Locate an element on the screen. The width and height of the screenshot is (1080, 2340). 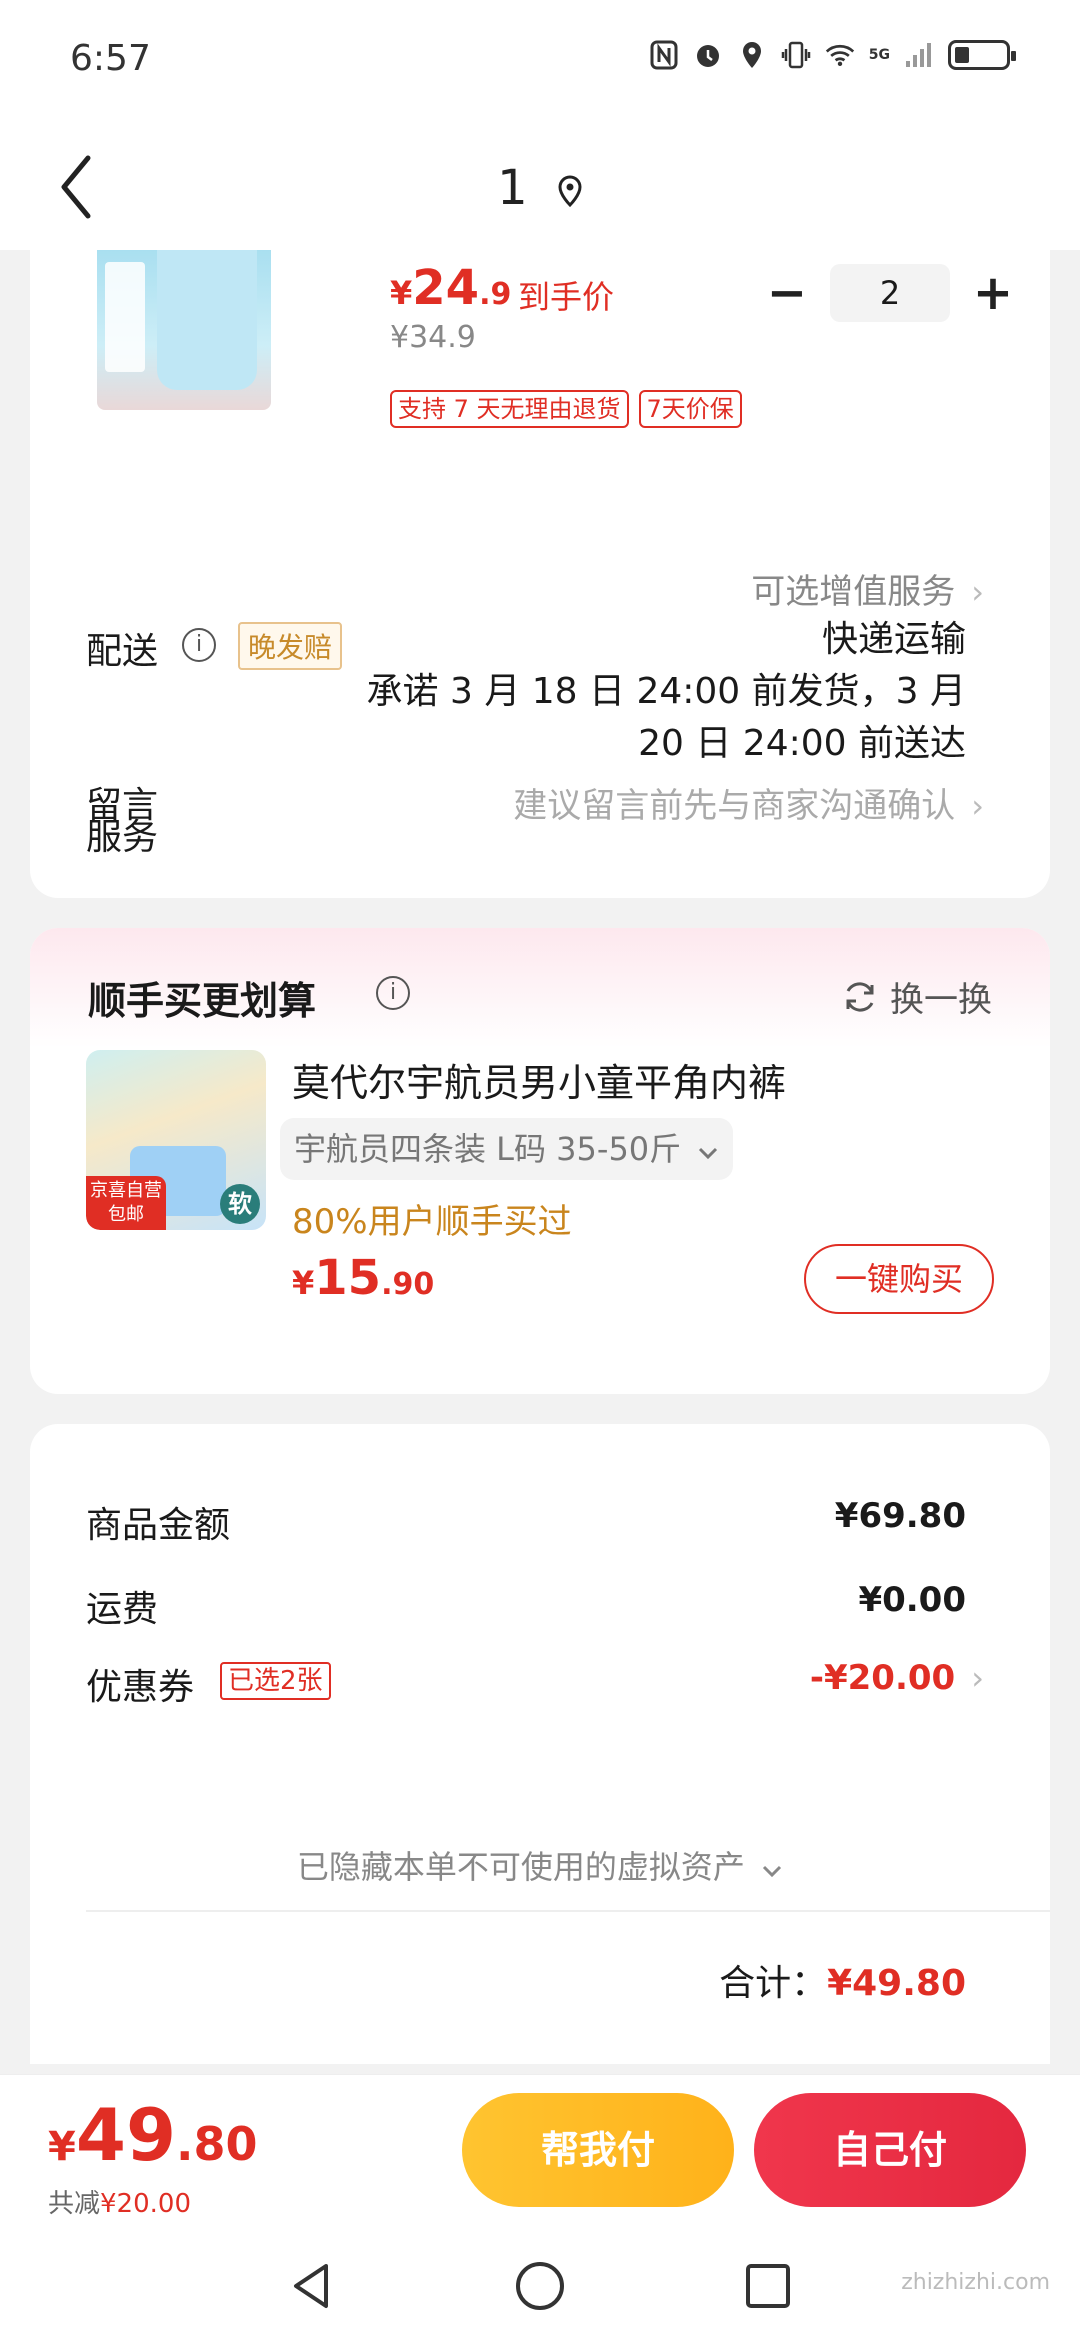
nav-home-button is located at coordinates (540, 2286).